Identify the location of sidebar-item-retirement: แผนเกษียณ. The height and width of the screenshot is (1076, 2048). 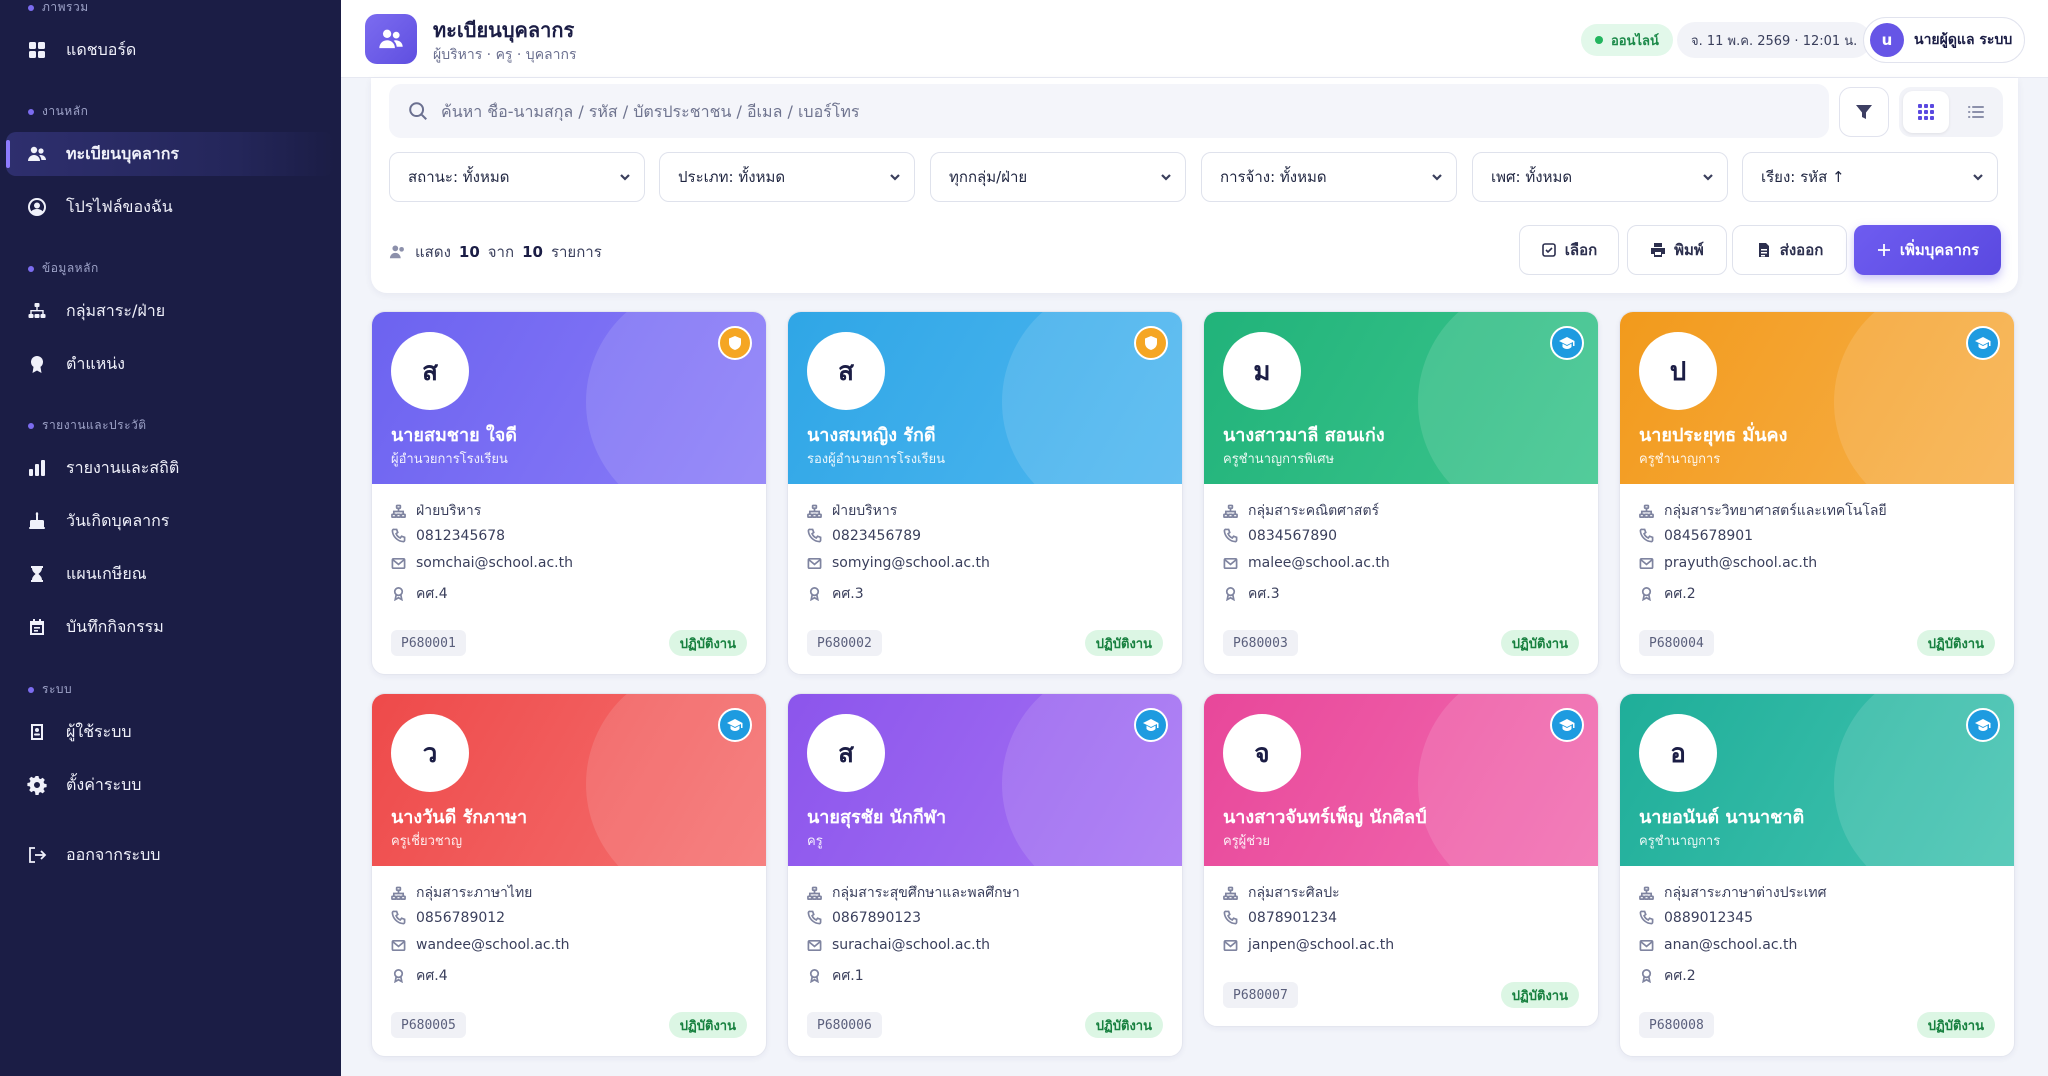
(170, 574).